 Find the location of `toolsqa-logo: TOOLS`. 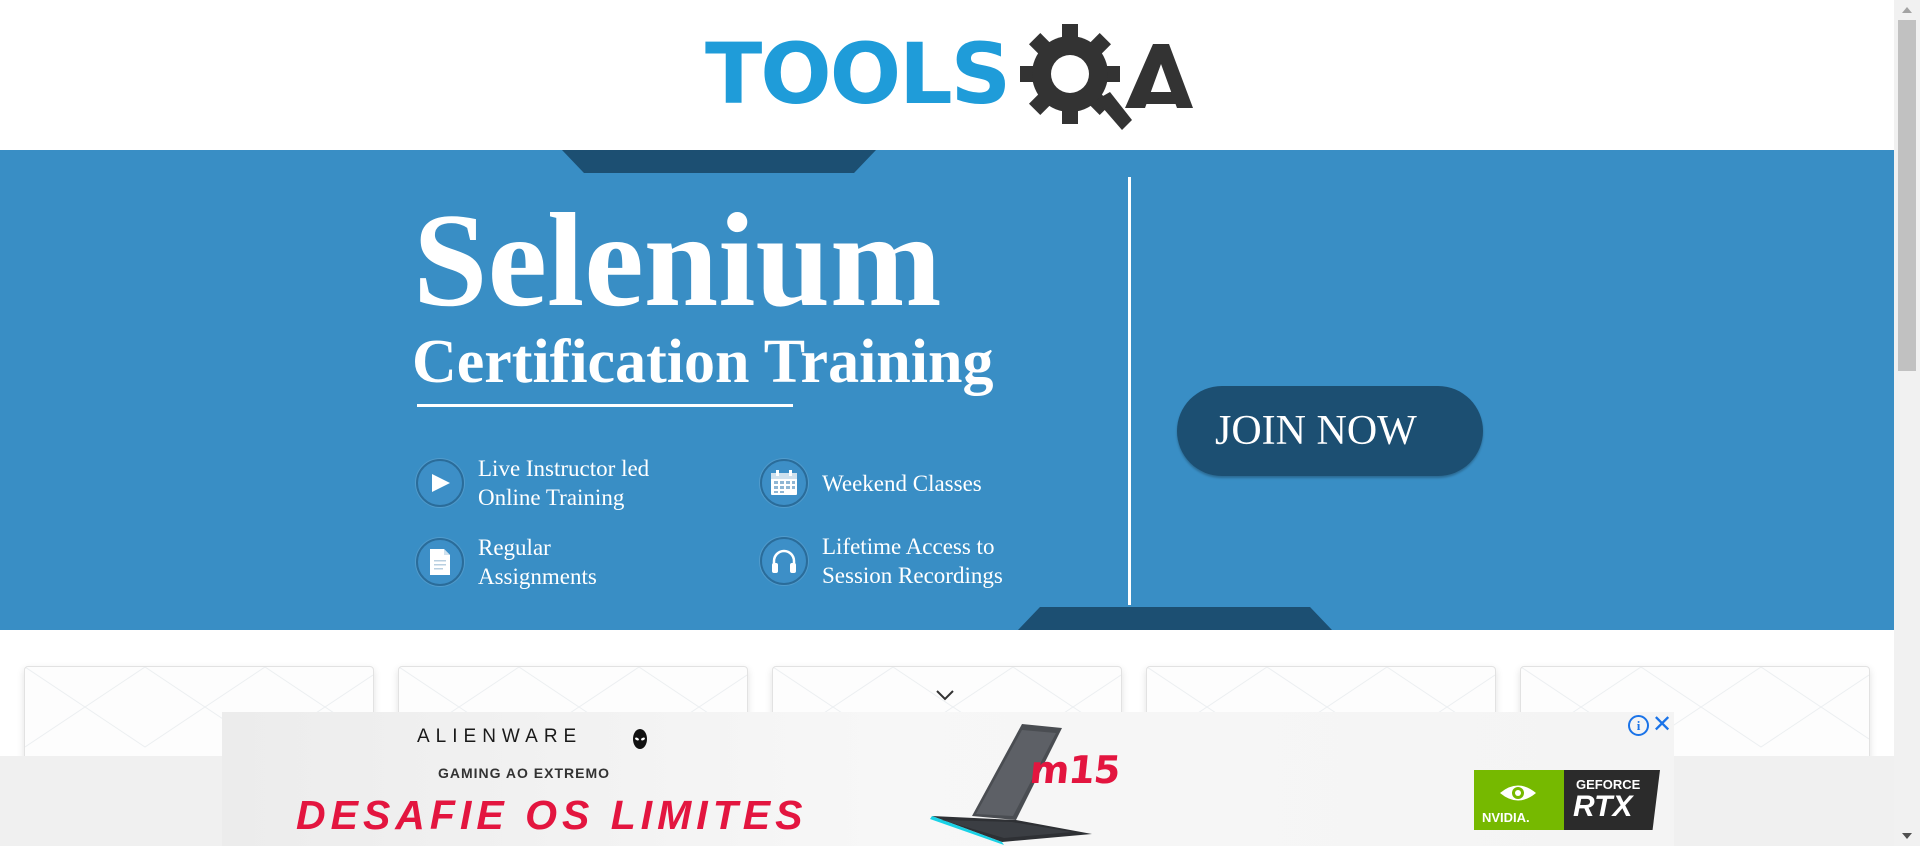

toolsqa-logo: TOOLS is located at coordinates (950, 78).